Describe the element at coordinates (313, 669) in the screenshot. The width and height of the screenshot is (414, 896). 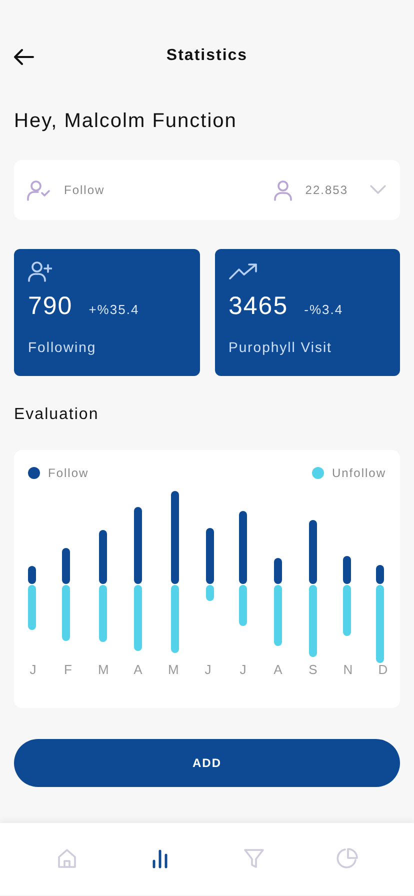
I see `month-label: S` at that location.